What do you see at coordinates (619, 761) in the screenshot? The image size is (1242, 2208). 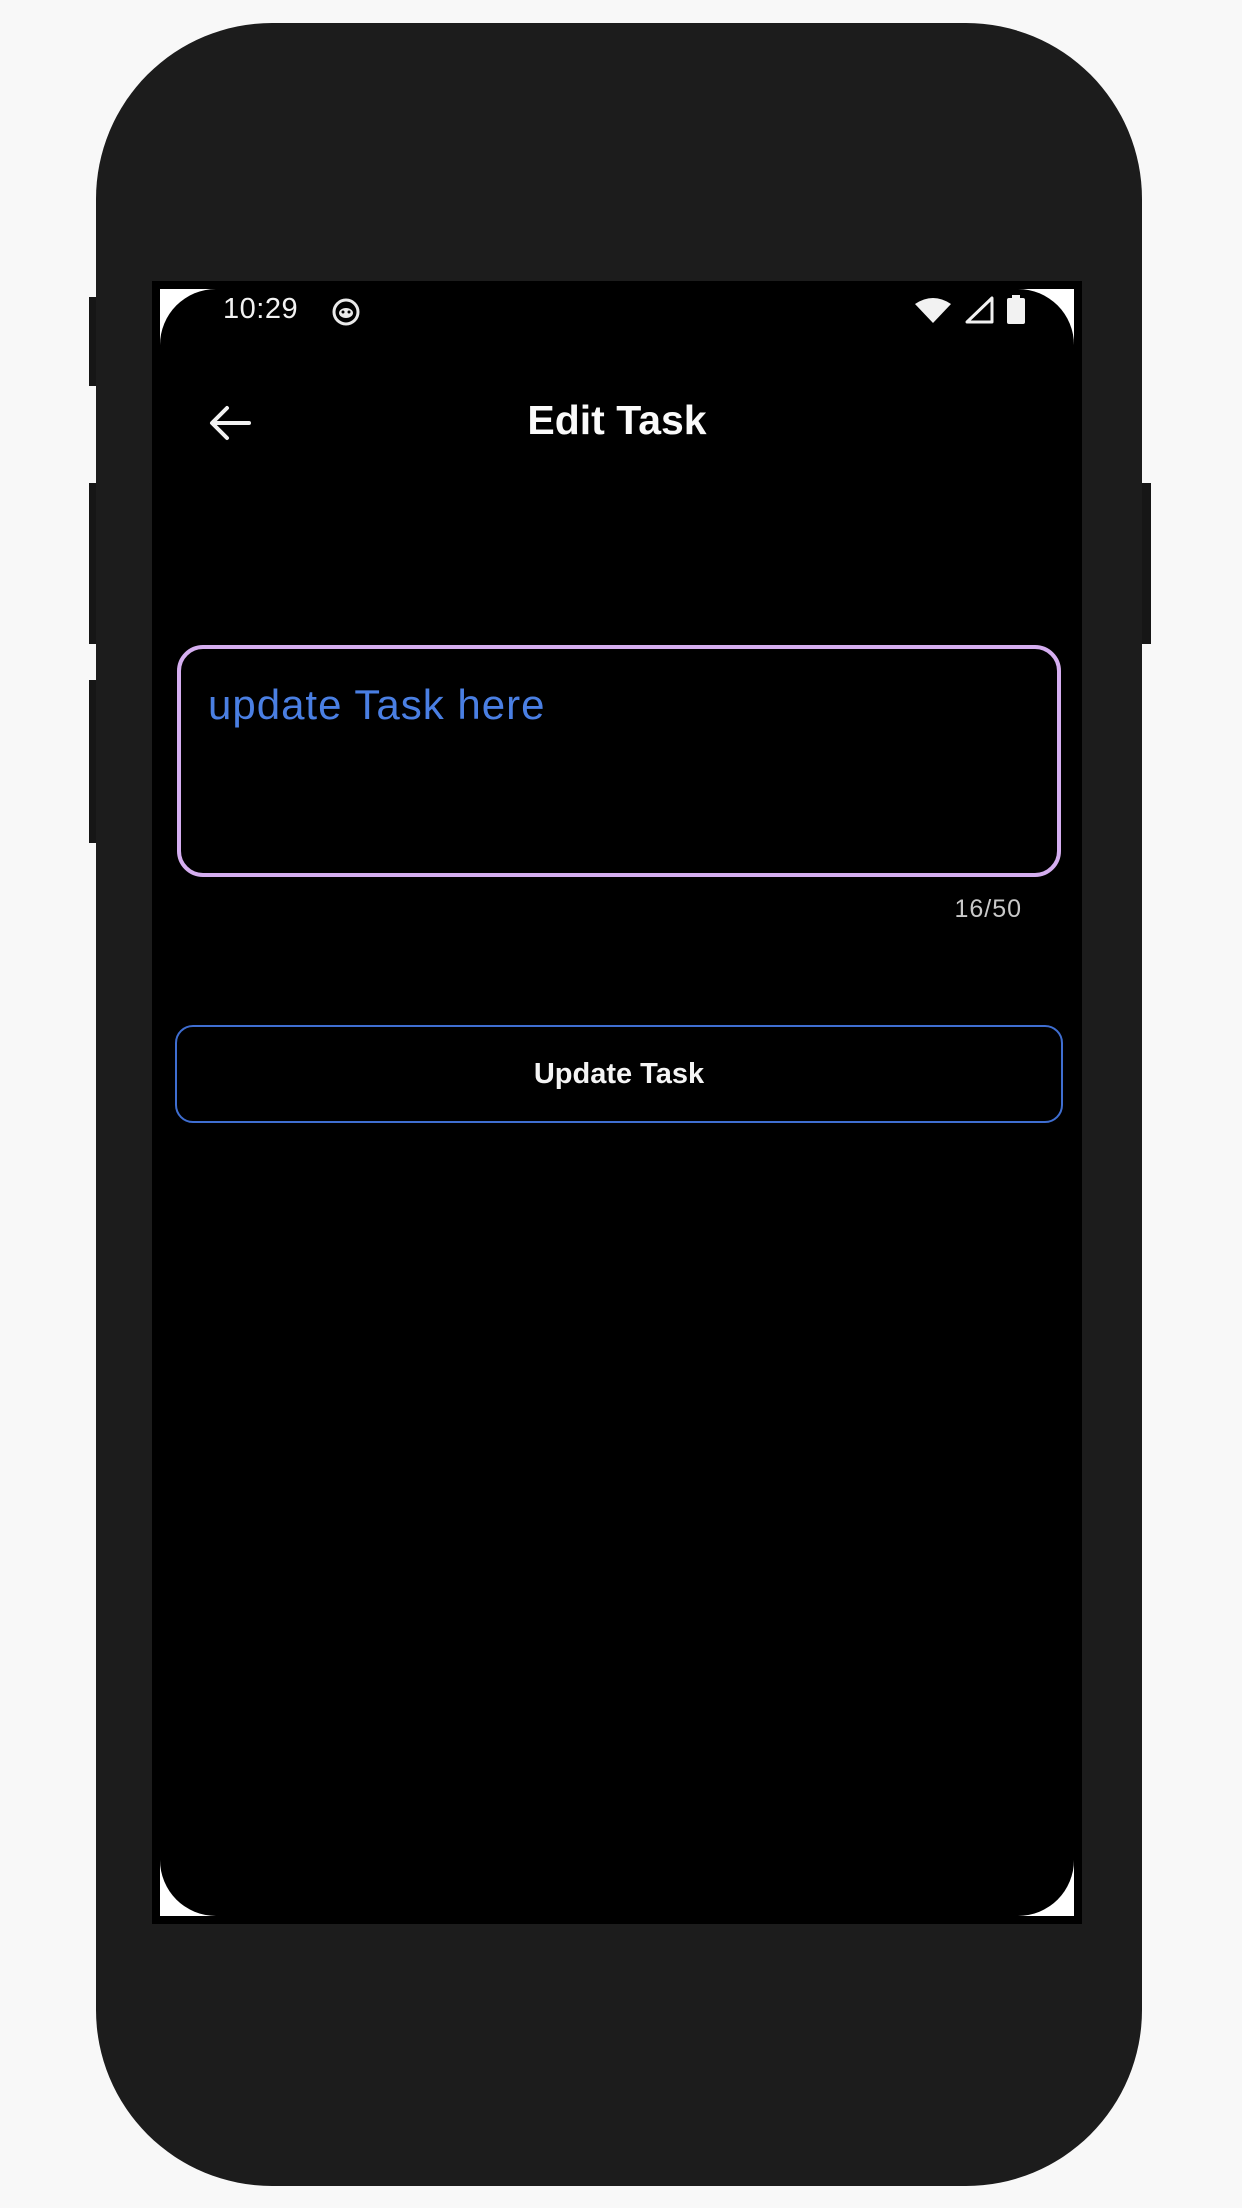 I see `task-text-field: update Task here` at bounding box center [619, 761].